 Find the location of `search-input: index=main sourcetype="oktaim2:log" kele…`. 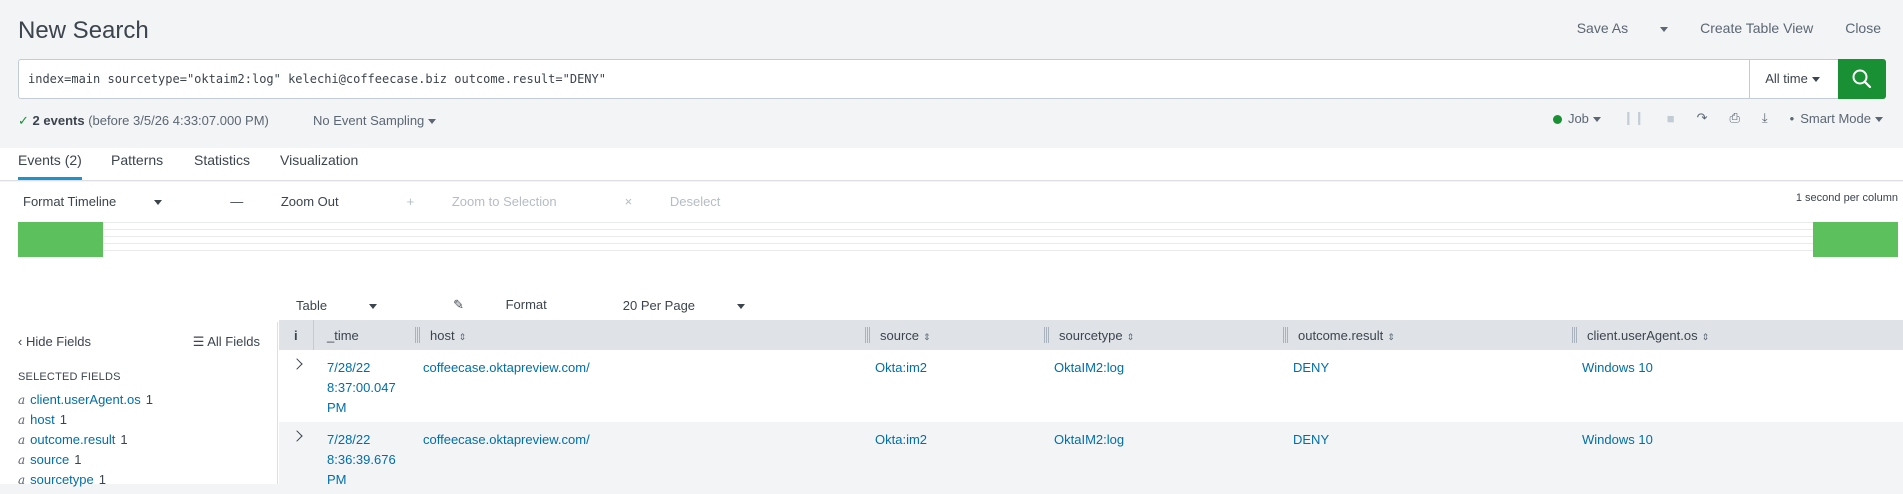

search-input: index=main sourcetype="oktaim2:log" kele… is located at coordinates (317, 79).